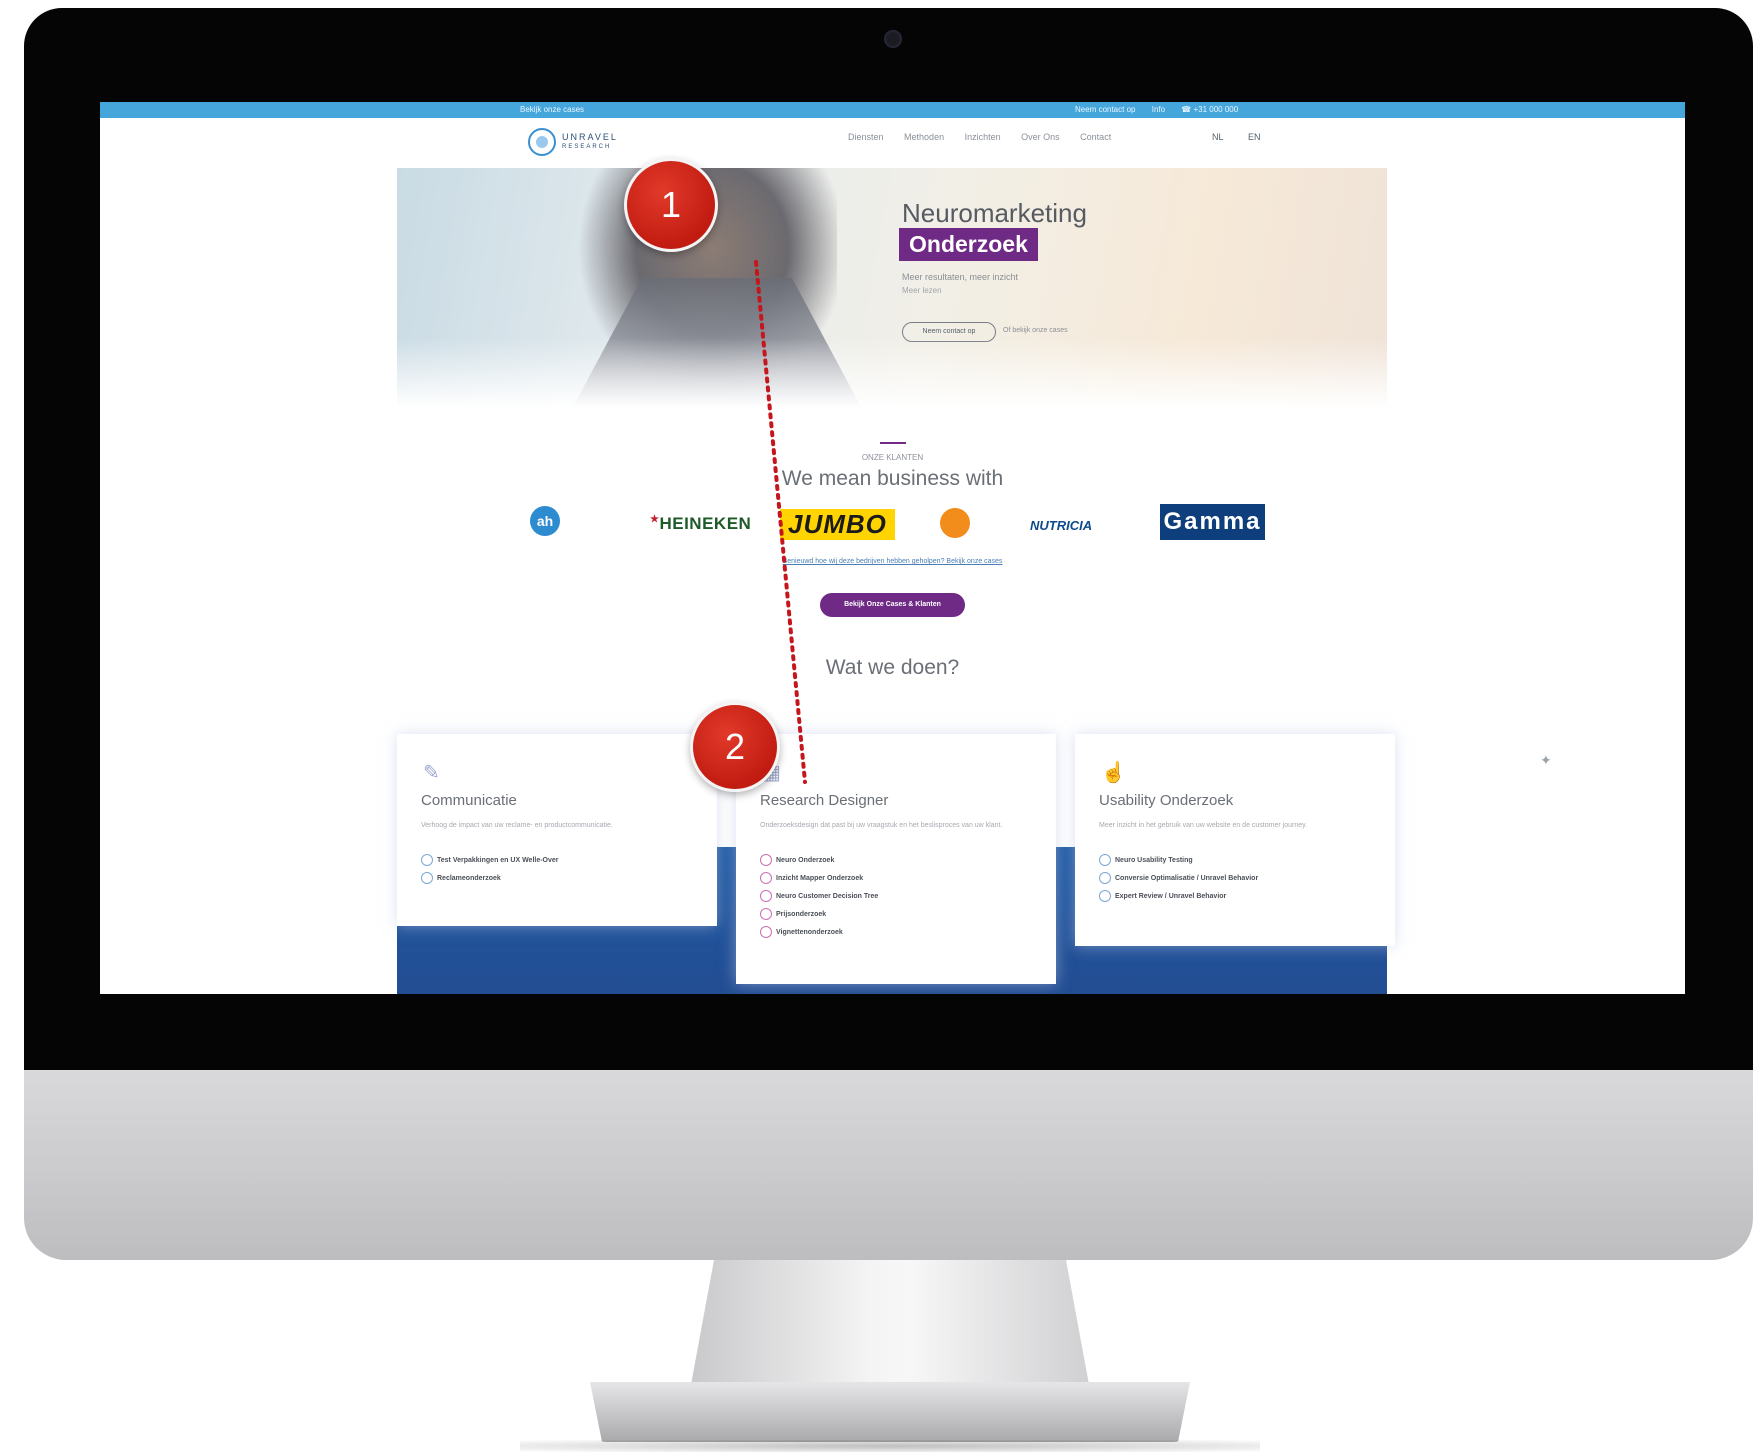 Image resolution: width=1753 pixels, height=1455 pixels. What do you see at coordinates (819, 881) in the screenshot?
I see `list-item: Inzicht Mapper Onderzoek` at bounding box center [819, 881].